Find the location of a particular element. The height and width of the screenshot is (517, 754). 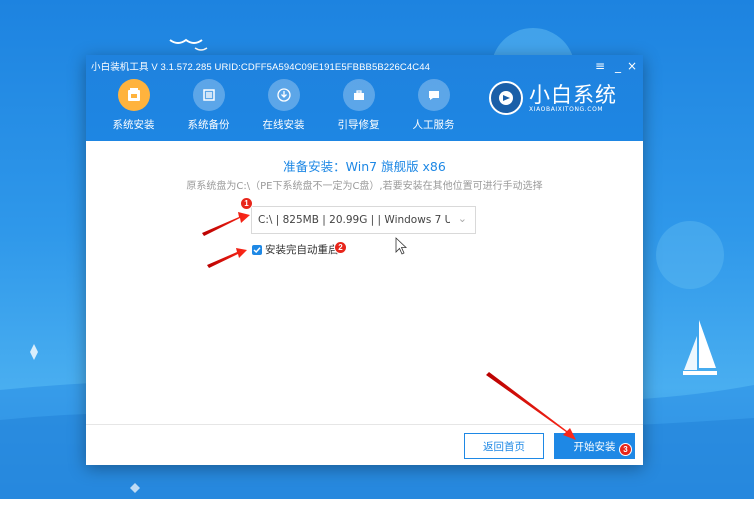

install-description: 原系统盘为C:\（PE下系统盘不一定为C盘）,若要安装在其他位置可进行手动选择 is located at coordinates (364, 186).